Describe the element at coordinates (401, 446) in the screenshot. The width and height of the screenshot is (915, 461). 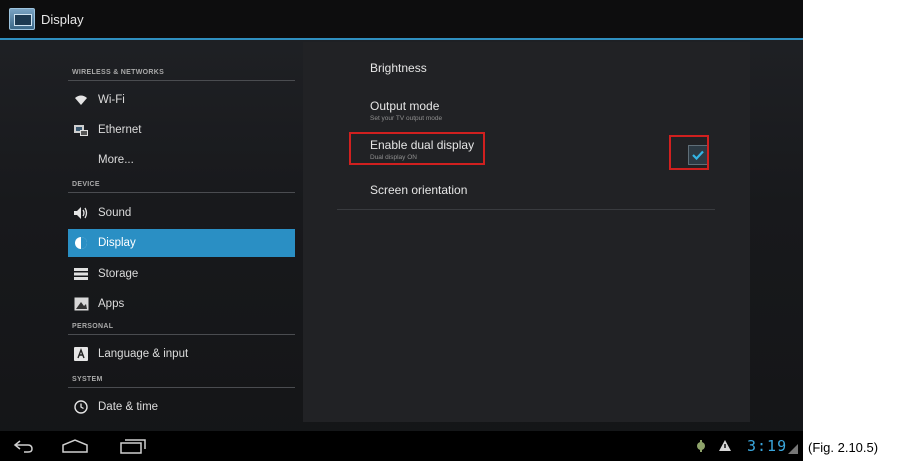
I see `system-navigation-bar: 3:19` at that location.